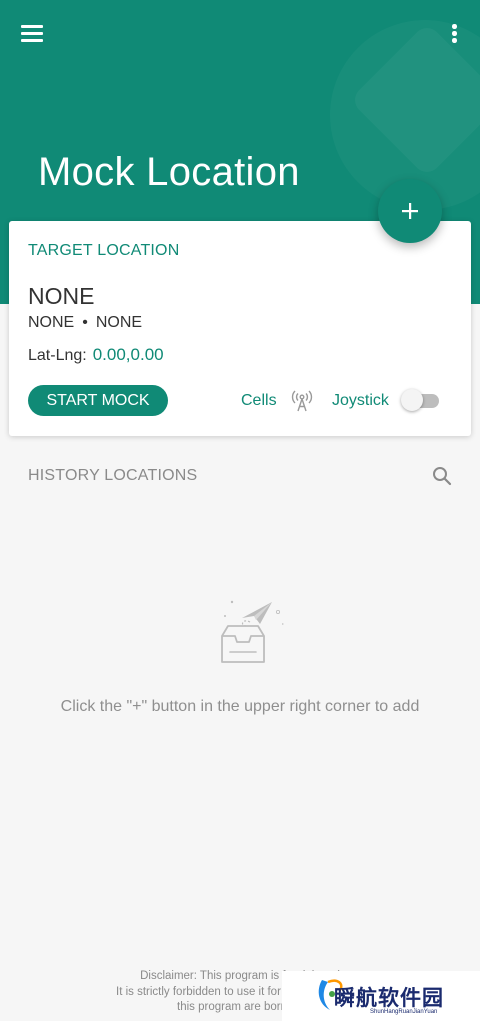 The image size is (480, 1021). Describe the element at coordinates (57, 355) in the screenshot. I see `lat-lng-label: Lat-Lng:` at that location.